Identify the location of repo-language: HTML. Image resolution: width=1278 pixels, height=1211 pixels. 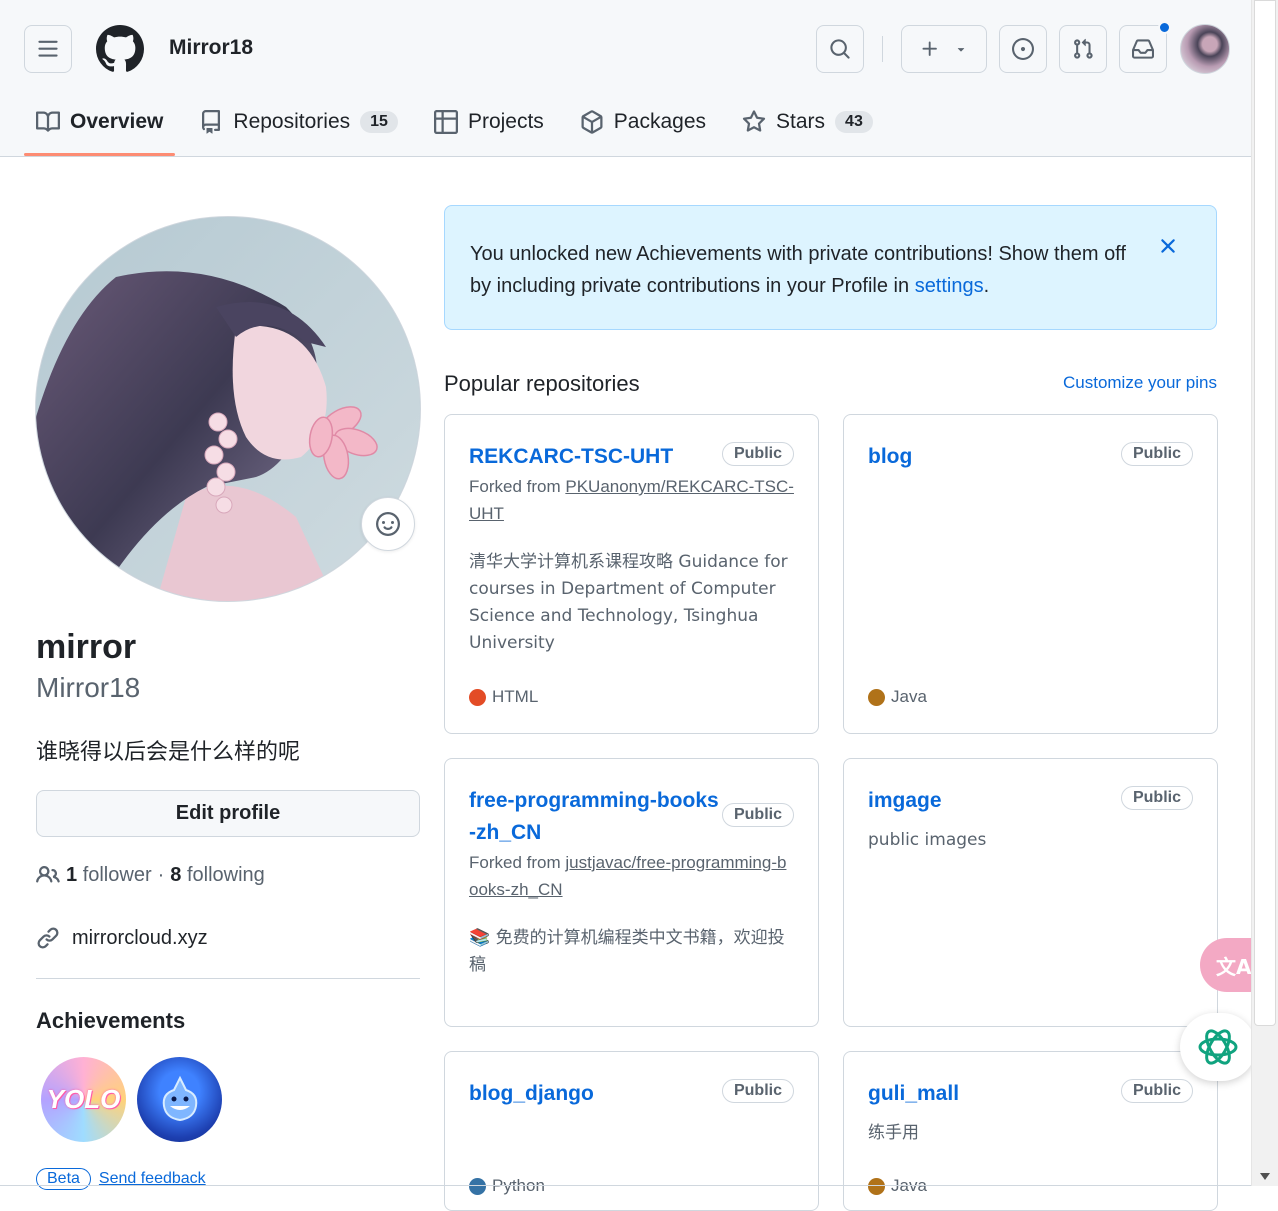
(503, 697).